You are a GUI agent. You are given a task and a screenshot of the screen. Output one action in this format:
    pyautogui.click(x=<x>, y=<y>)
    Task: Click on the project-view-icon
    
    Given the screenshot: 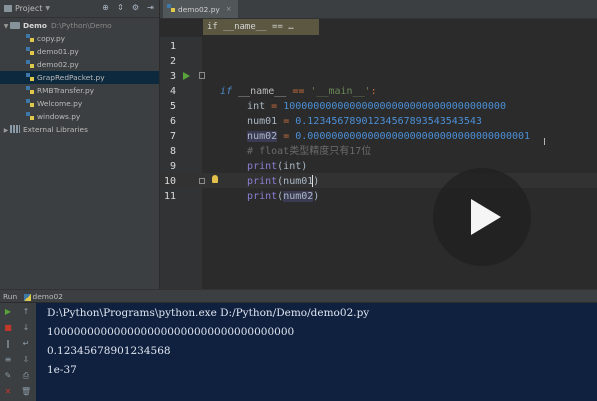 What is the action you would take?
    pyautogui.click(x=8, y=8)
    